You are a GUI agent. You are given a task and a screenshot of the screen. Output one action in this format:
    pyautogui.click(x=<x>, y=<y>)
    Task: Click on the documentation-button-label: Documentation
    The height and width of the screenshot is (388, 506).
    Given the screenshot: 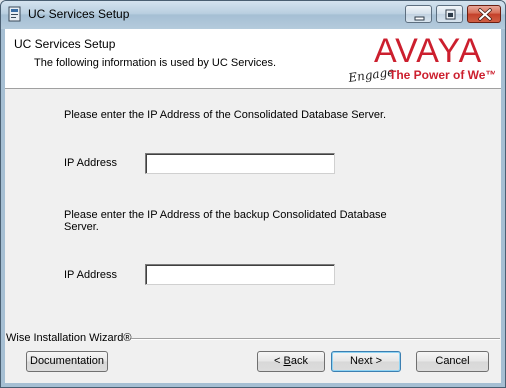 What is the action you would take?
    pyautogui.click(x=67, y=361)
    